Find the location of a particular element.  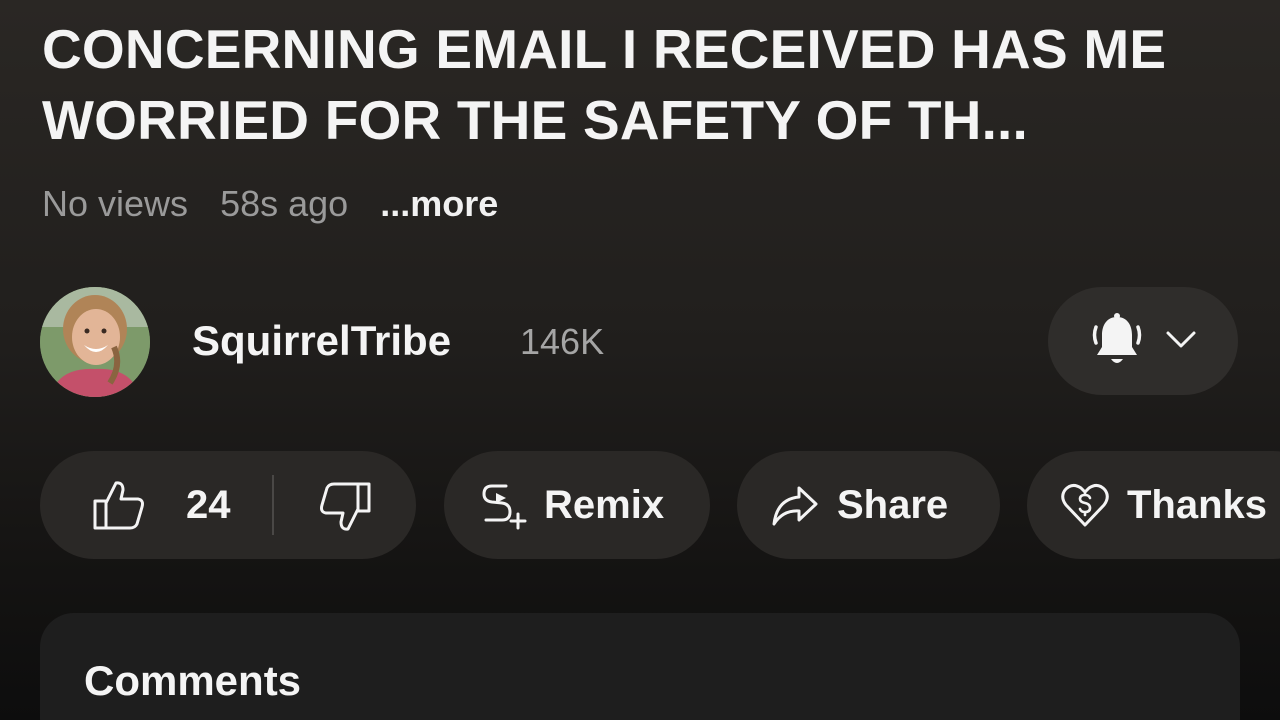

chevron-down-icon is located at coordinates (1181, 339).